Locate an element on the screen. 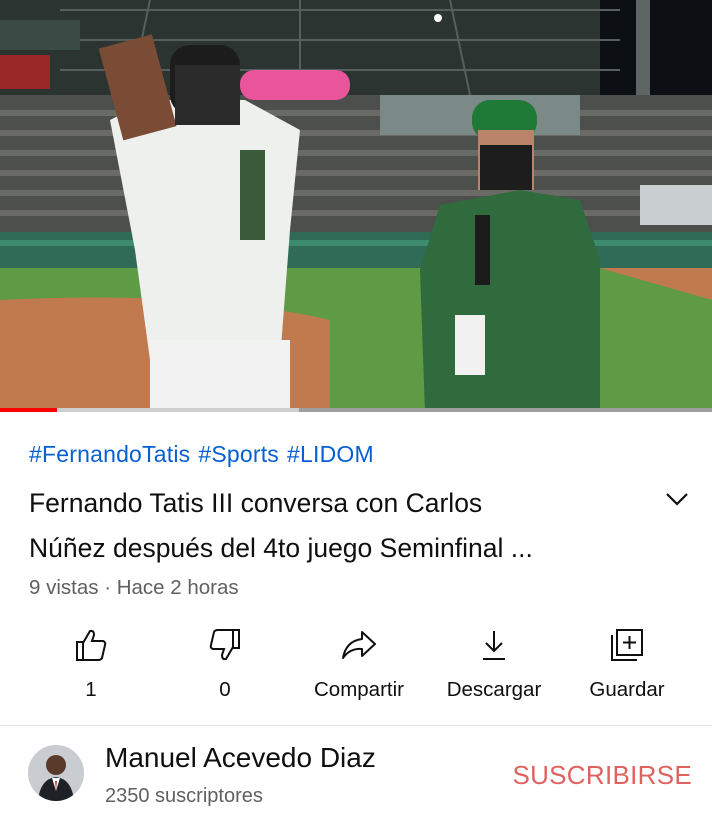  like-button: 1 is located at coordinates (91, 663).